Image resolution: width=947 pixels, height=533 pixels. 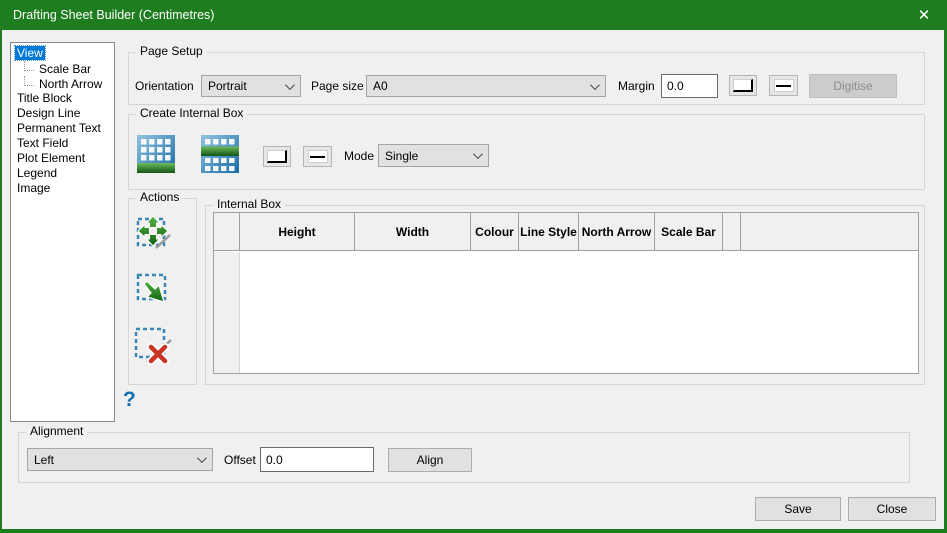 What do you see at coordinates (359, 156) in the screenshot?
I see `mode-label: Mode` at bounding box center [359, 156].